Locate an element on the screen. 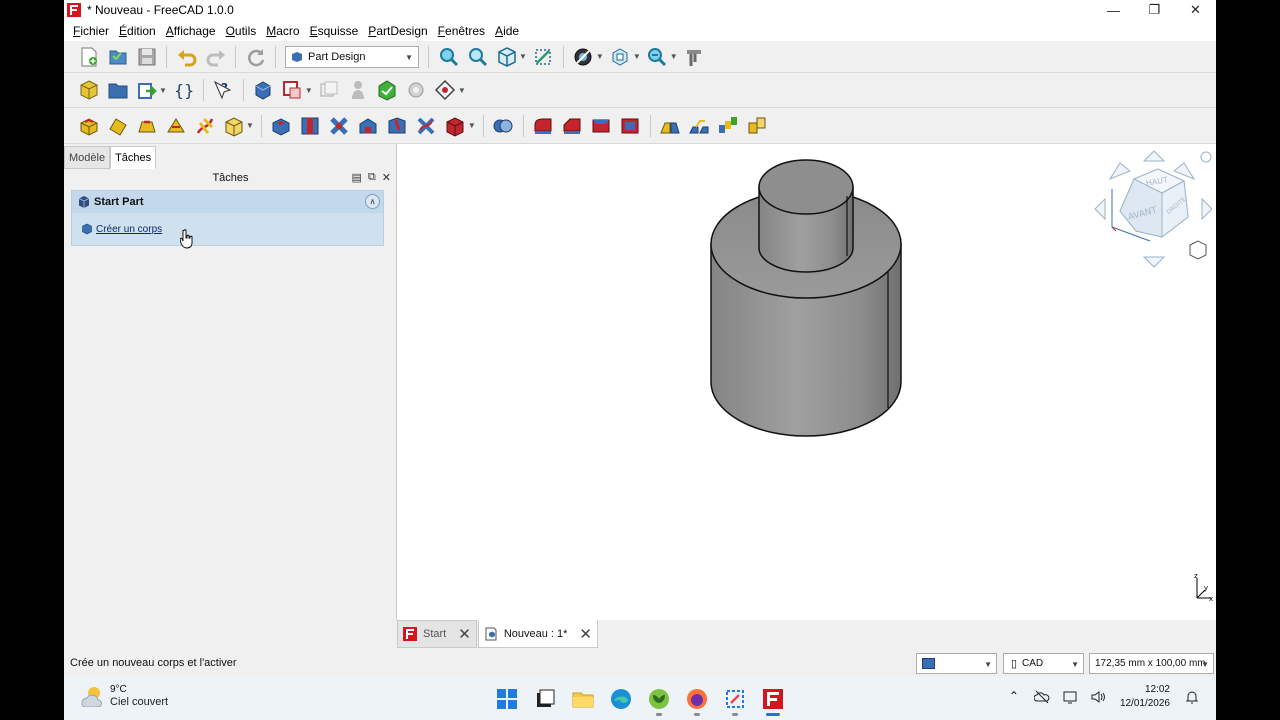 This screenshot has width=1280, height=720. network-icon is located at coordinates (1070, 697).